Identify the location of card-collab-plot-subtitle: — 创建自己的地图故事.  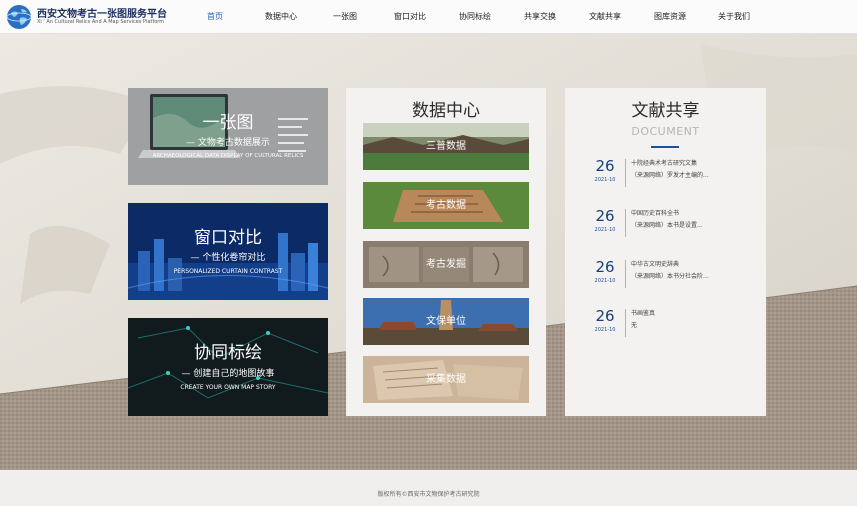
(228, 374).